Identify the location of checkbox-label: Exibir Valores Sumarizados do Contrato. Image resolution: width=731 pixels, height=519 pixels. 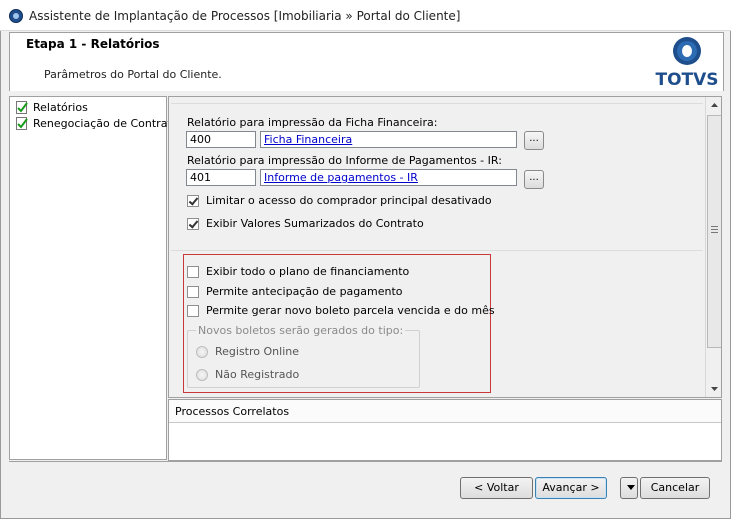
(315, 223).